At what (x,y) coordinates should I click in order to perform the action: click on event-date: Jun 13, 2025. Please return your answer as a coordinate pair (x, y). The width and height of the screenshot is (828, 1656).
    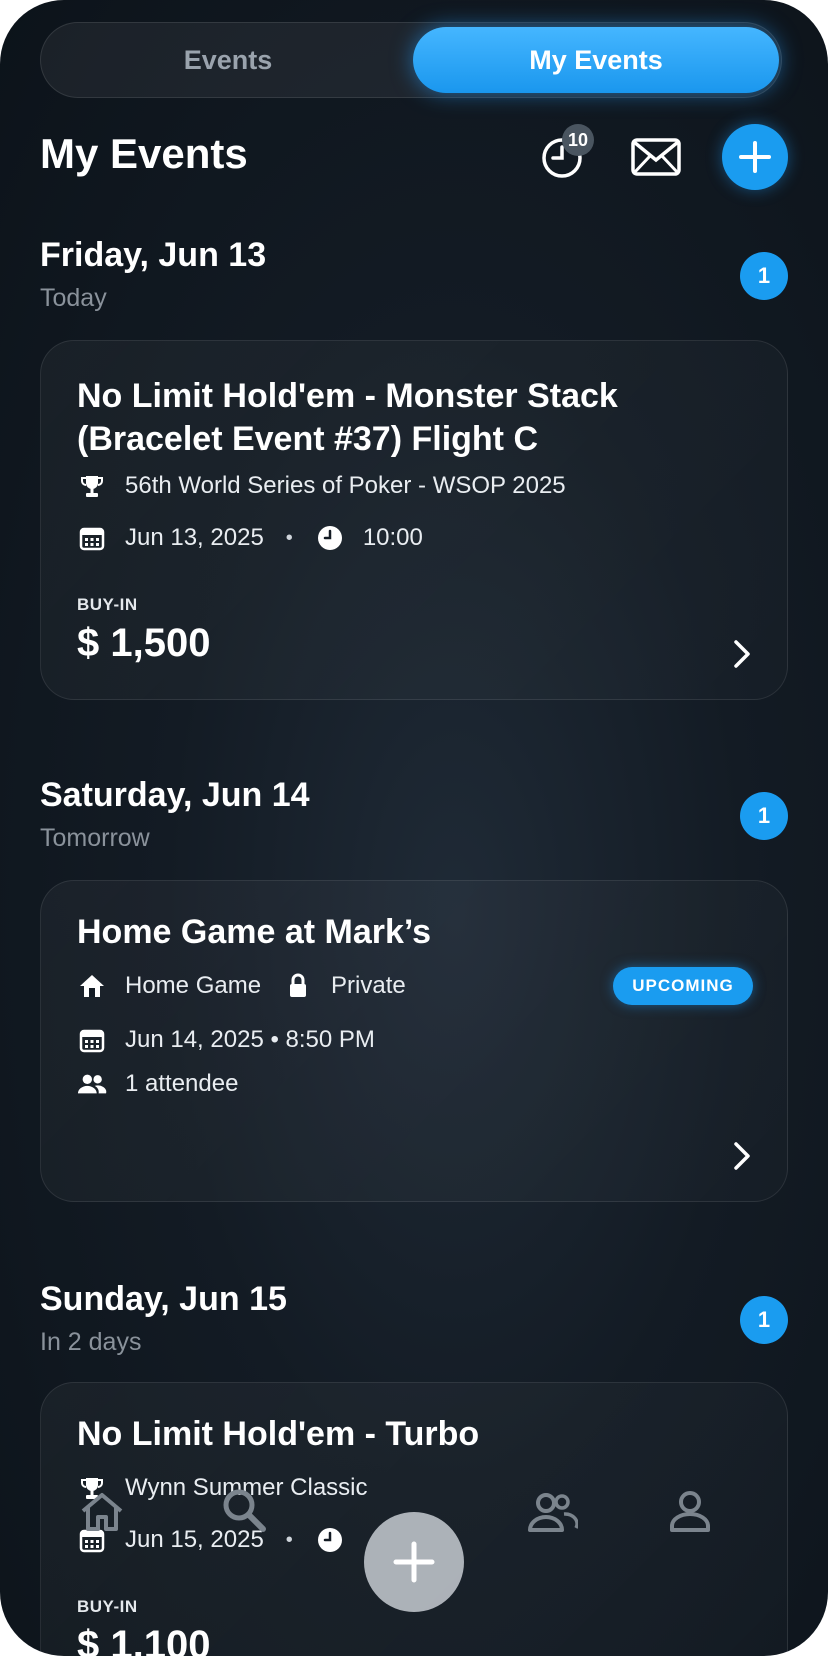
    Looking at the image, I should click on (194, 537).